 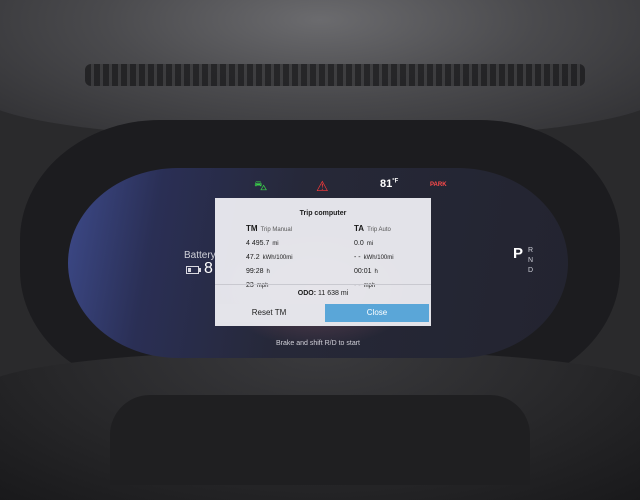 I want to click on consumption-row: - - kWh/100mi, so click(x=374, y=257).